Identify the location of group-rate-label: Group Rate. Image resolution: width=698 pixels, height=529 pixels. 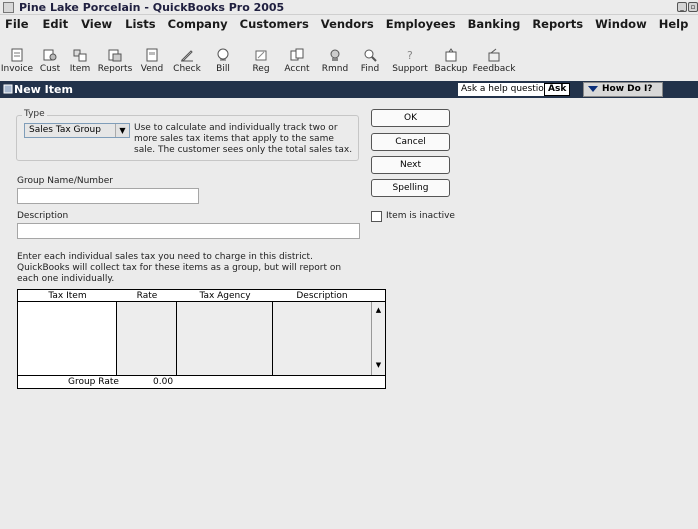
(93, 382).